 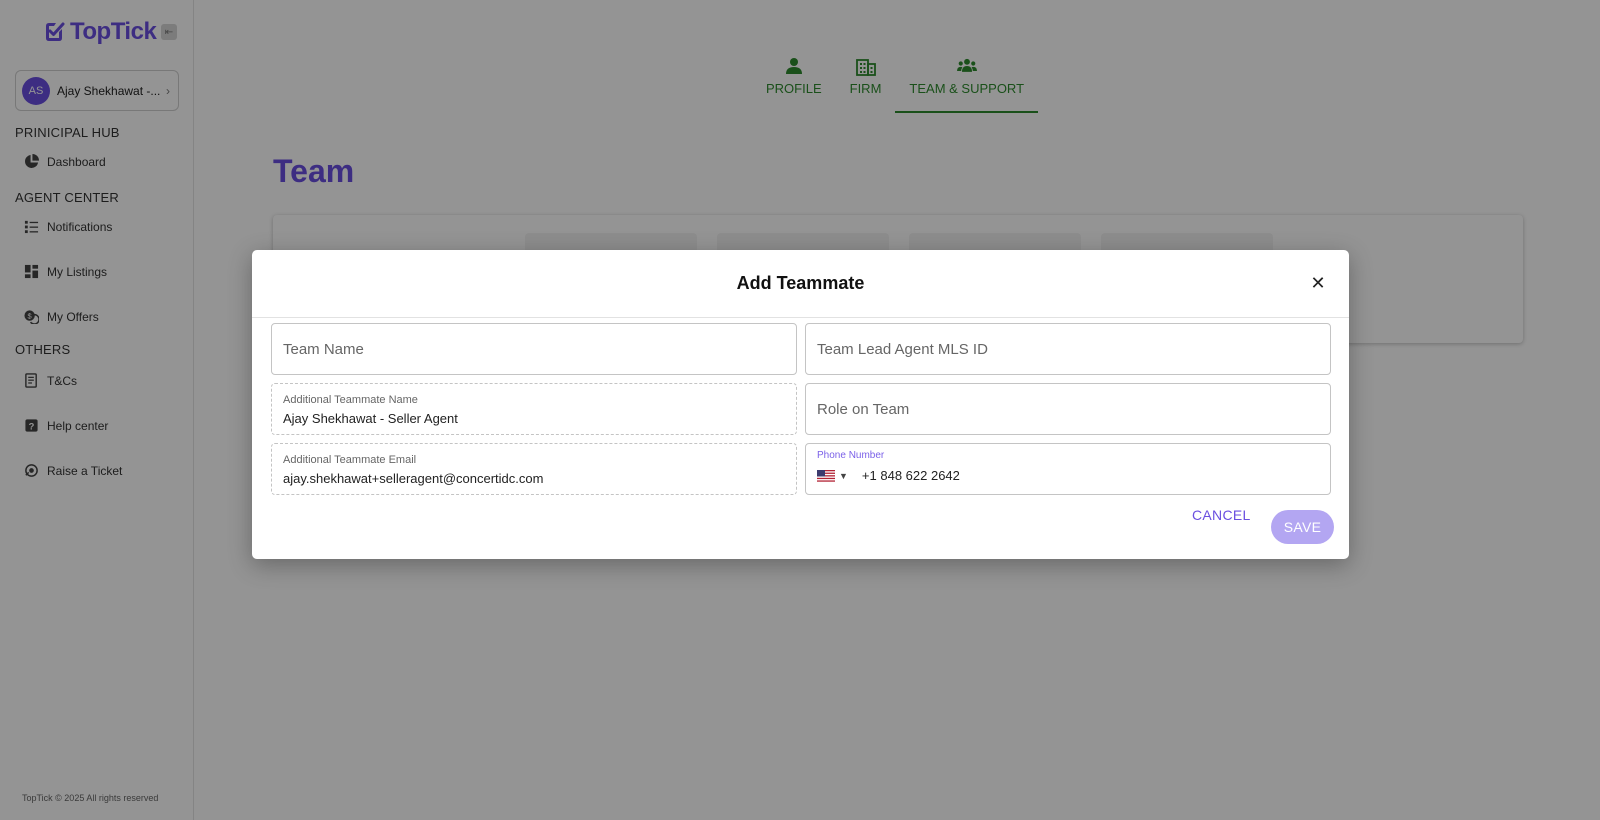 I want to click on country-selector: ▼, so click(x=832, y=475).